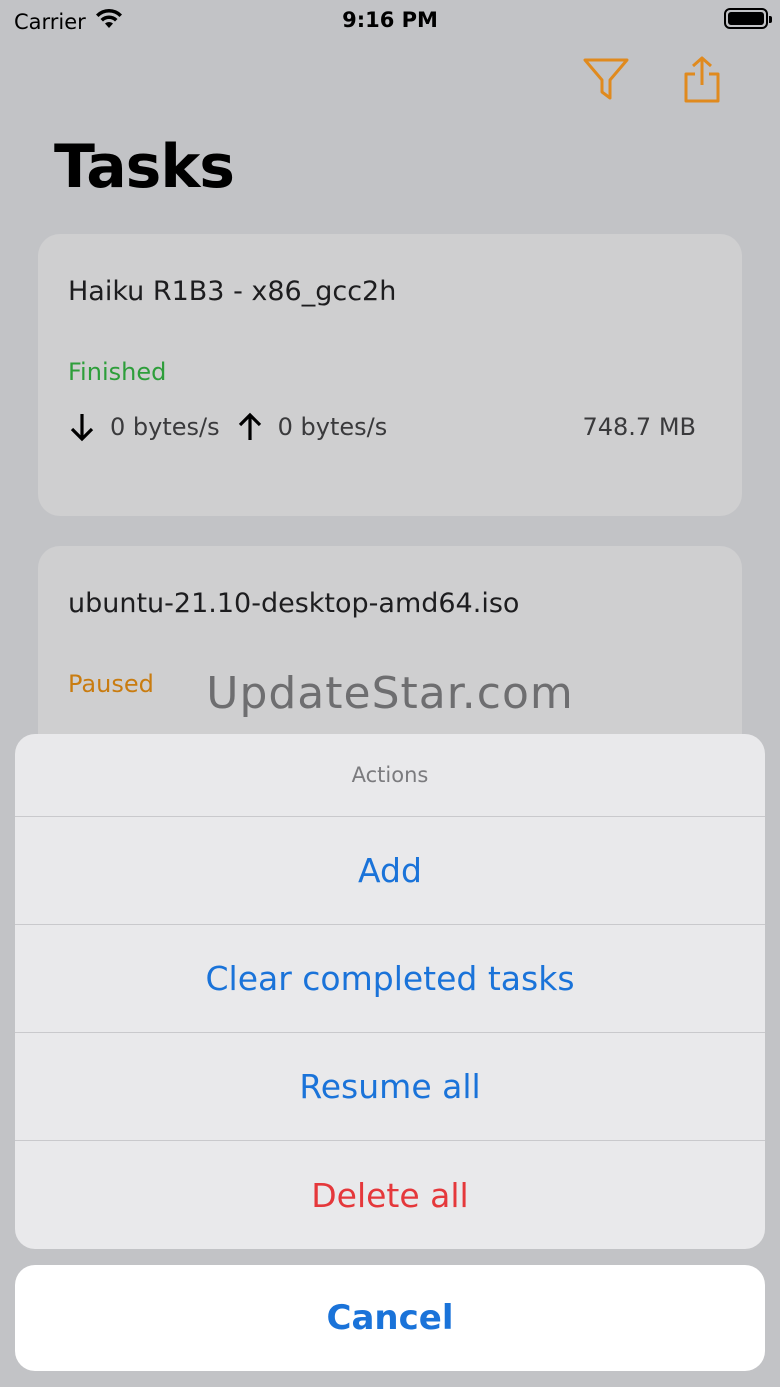  Describe the element at coordinates (748, 18) in the screenshot. I see `battery-icon` at that location.